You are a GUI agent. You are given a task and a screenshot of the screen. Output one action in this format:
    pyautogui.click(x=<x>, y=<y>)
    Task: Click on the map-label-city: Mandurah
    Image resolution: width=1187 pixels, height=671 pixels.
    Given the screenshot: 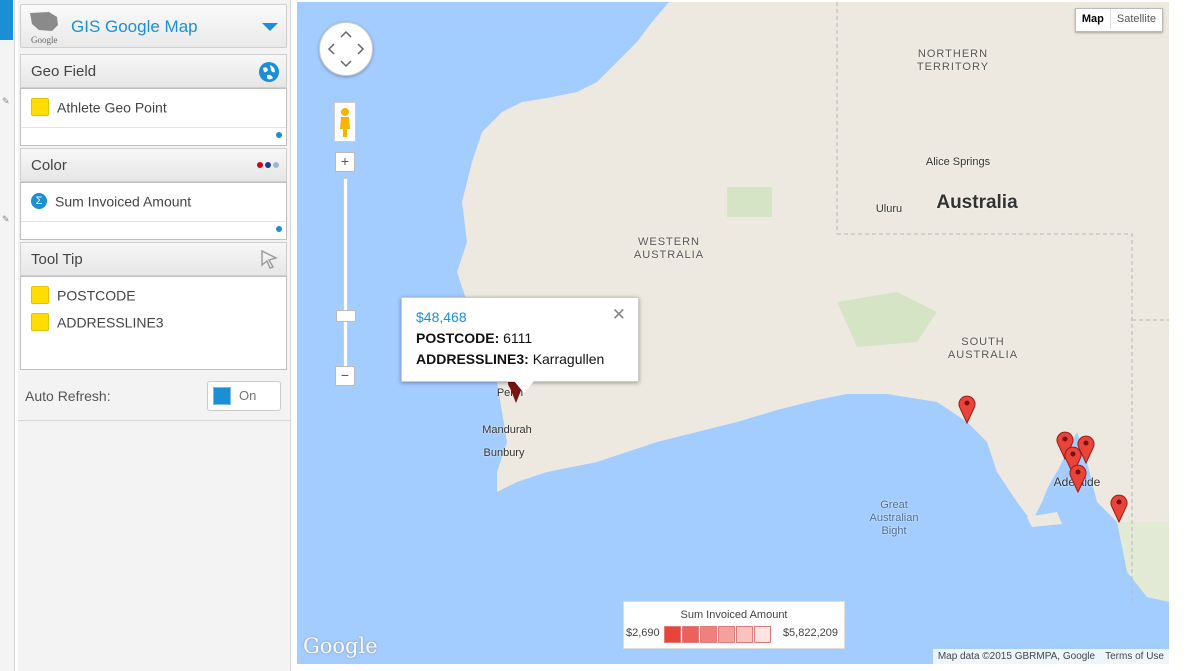 What is the action you would take?
    pyautogui.click(x=507, y=430)
    